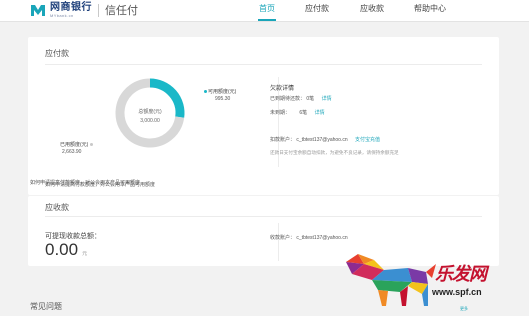 This screenshot has width=529, height=316. What do you see at coordinates (57, 207) in the screenshot?
I see `receivable-title: 应收款` at bounding box center [57, 207].